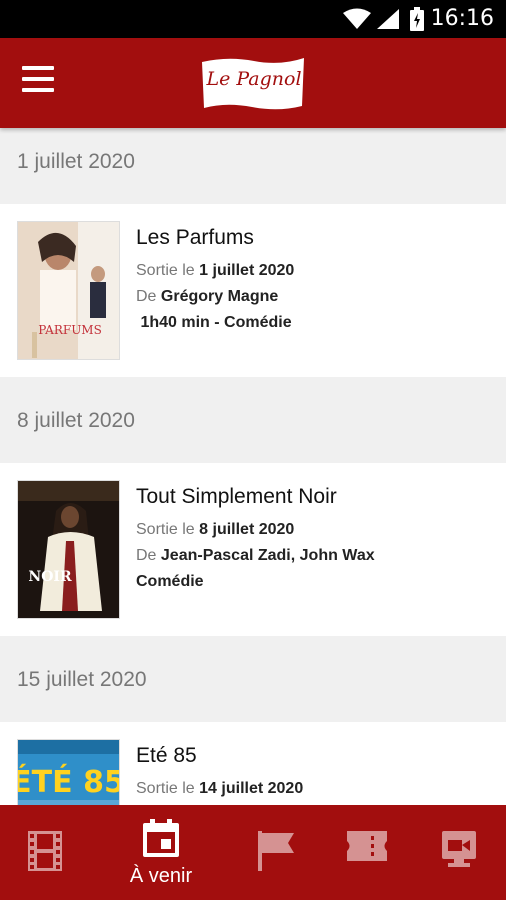 Image resolution: width=506 pixels, height=900 pixels. What do you see at coordinates (459, 849) in the screenshot?
I see `video-camera-icon` at bounding box center [459, 849].